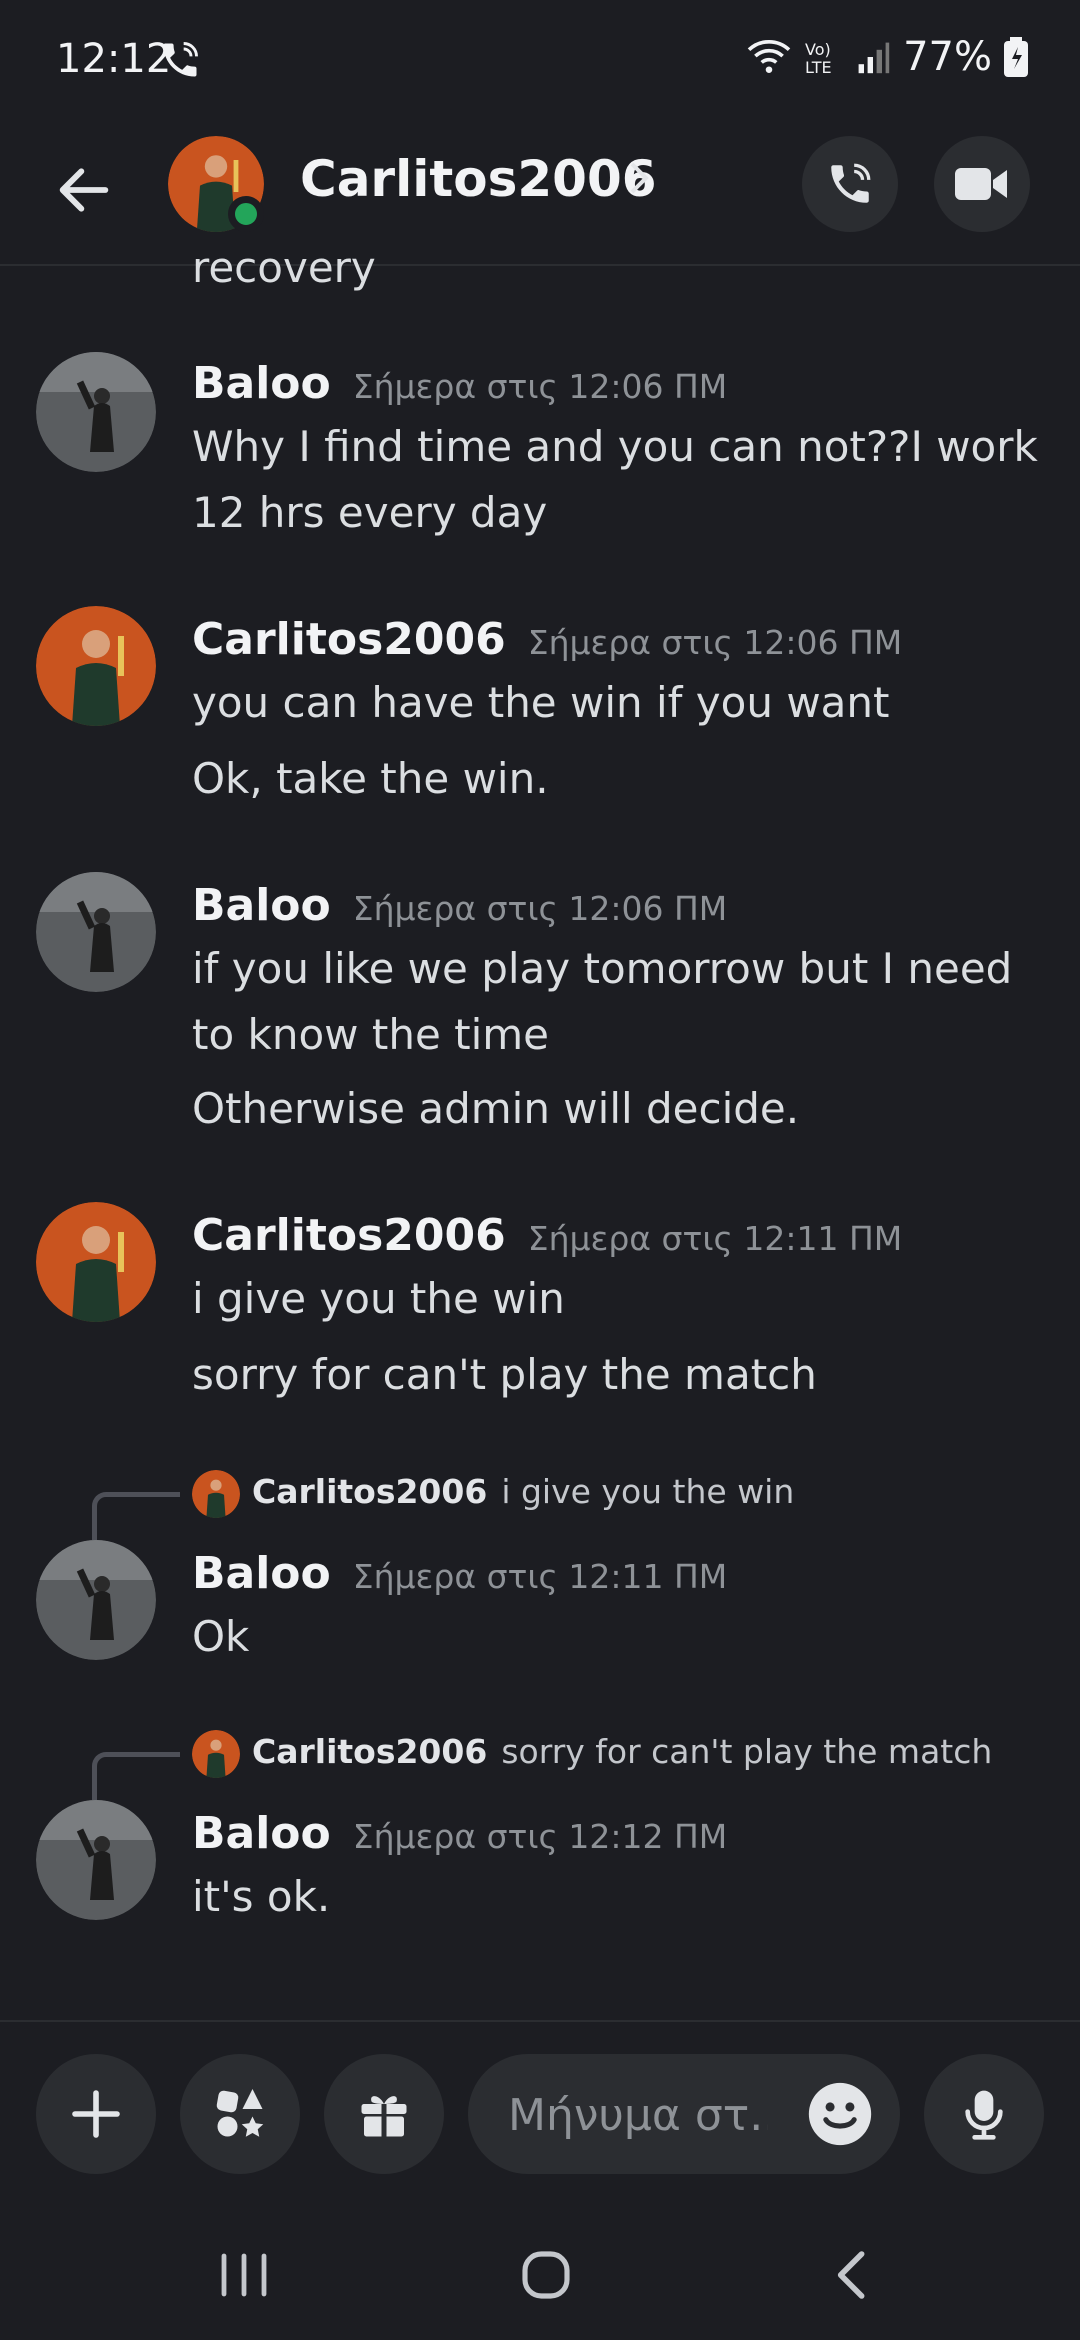  I want to click on status-bar: 12:12 Vo) LTE 77%, so click(540, 60).